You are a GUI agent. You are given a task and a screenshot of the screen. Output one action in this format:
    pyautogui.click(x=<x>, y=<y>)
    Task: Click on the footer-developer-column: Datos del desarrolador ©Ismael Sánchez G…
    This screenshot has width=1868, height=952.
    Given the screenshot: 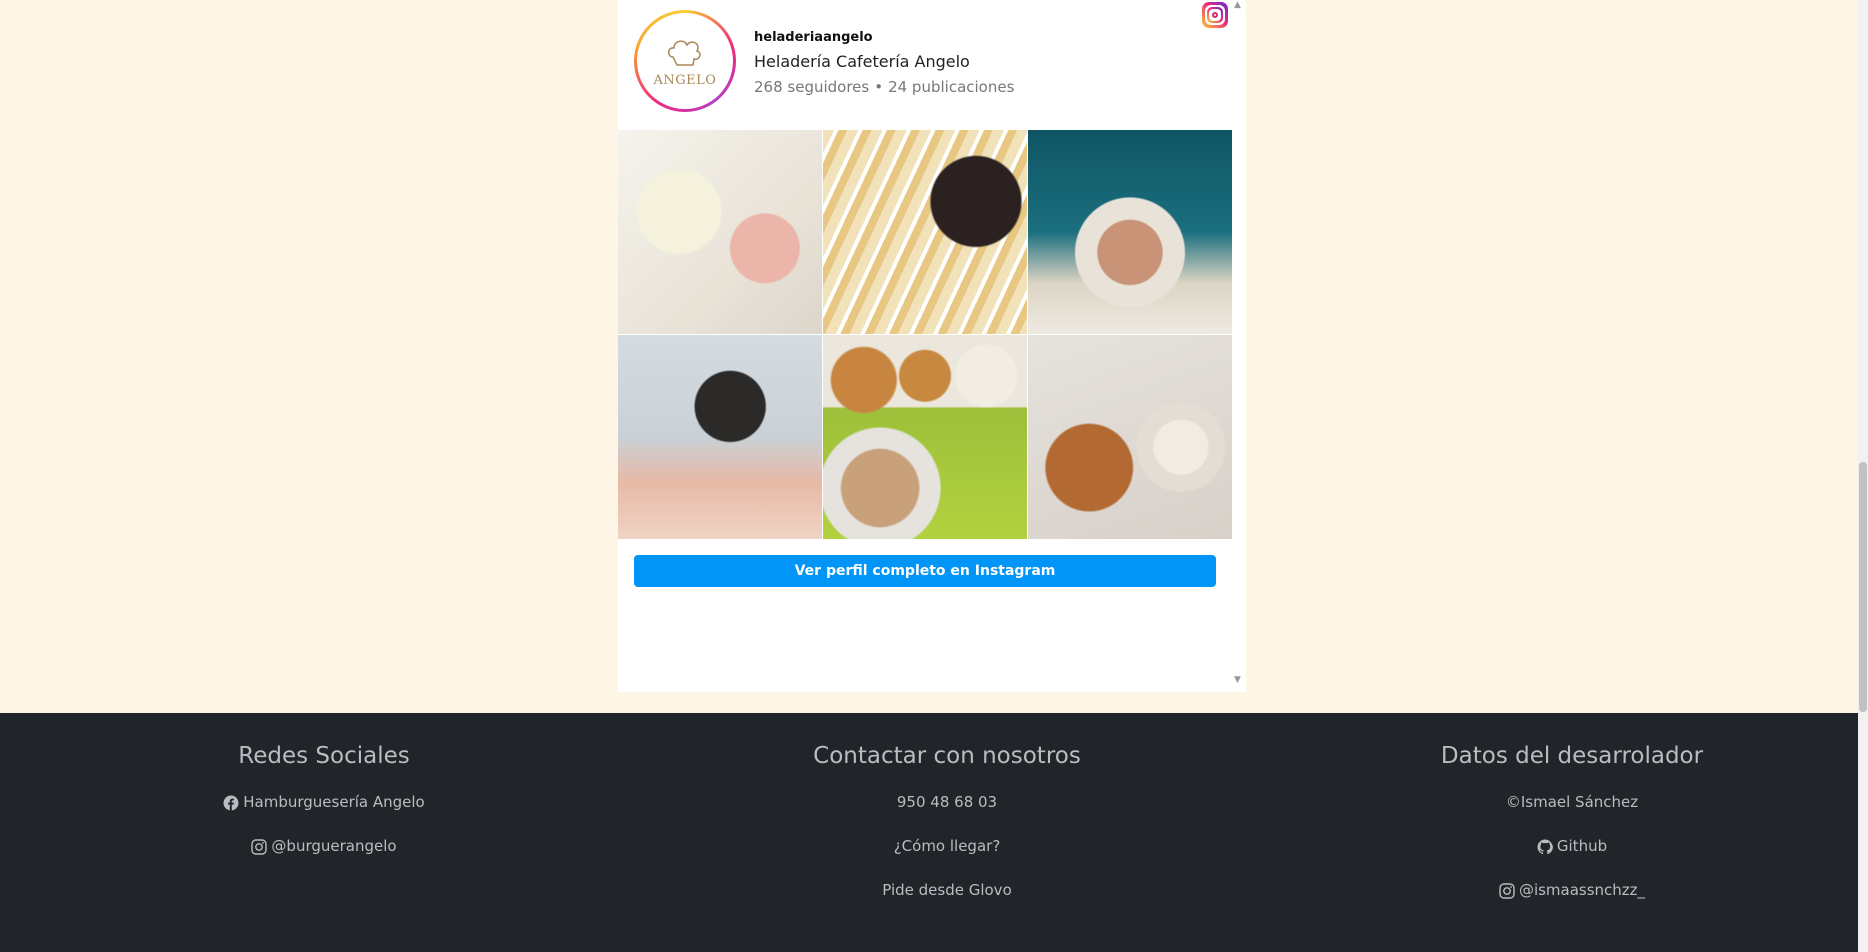 What is the action you would take?
    pyautogui.click(x=1572, y=834)
    